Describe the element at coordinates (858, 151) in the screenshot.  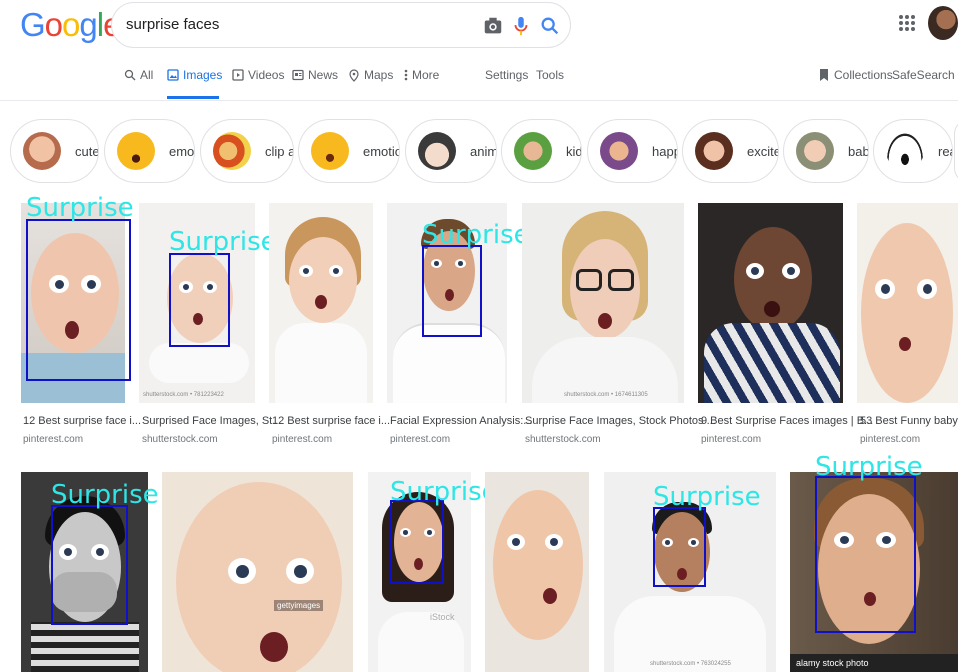
I see `chip-label: baby` at that location.